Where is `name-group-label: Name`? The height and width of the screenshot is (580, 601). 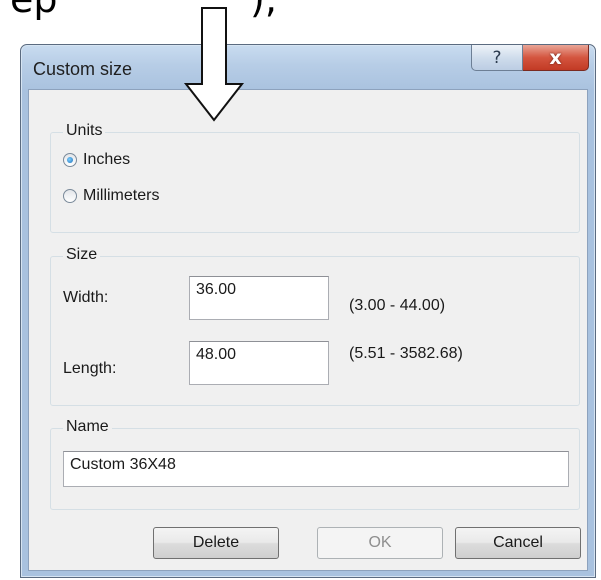
name-group-label: Name is located at coordinates (87, 427).